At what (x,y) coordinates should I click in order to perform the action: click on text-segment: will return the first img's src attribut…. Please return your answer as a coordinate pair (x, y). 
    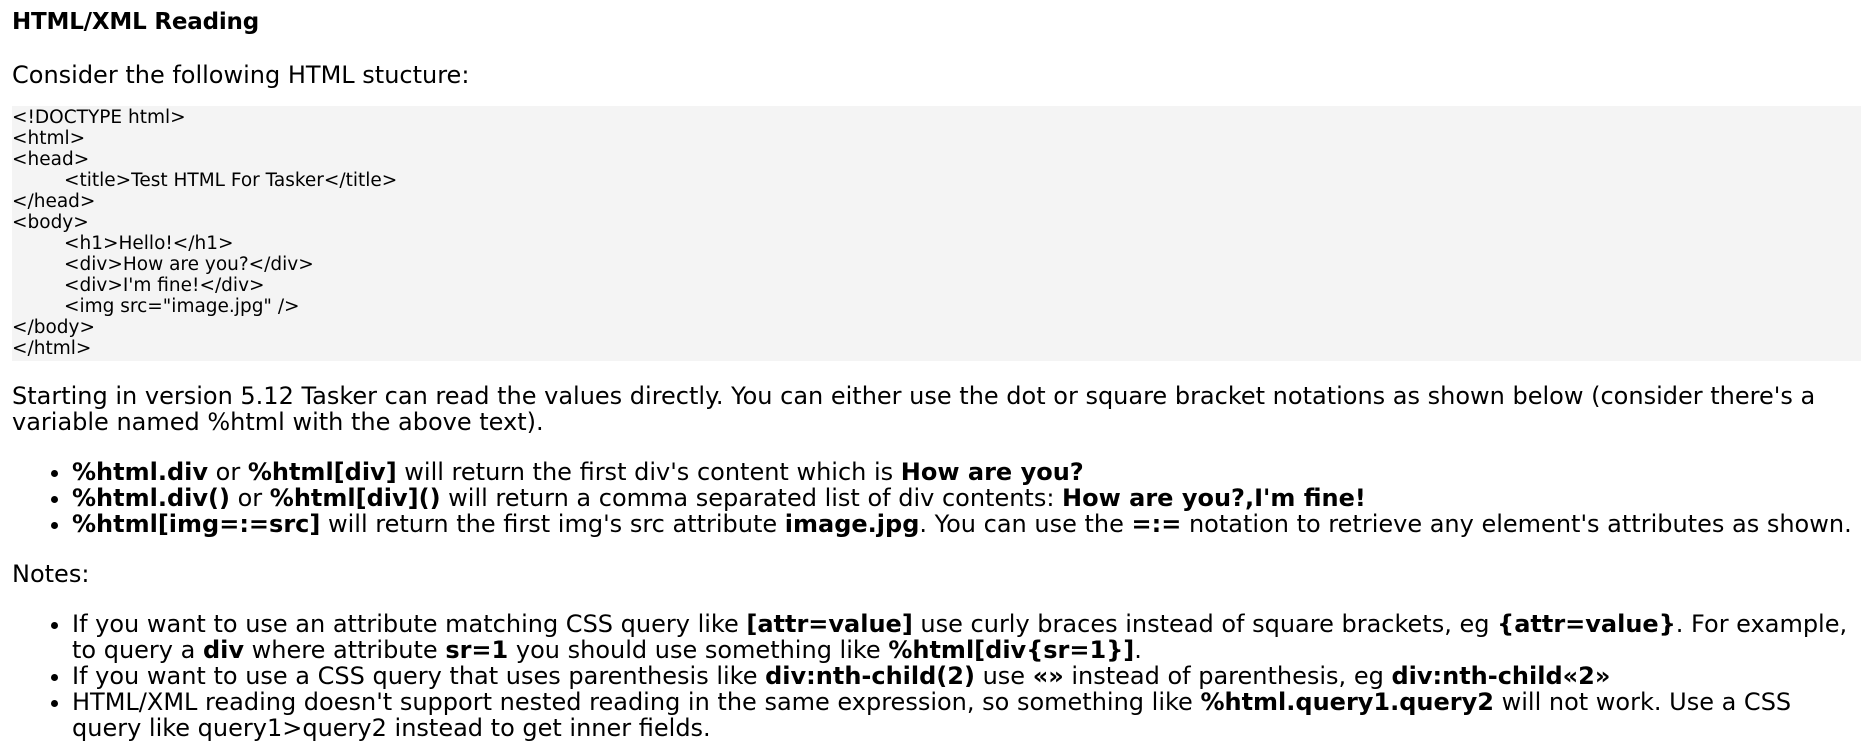
    Looking at the image, I should click on (552, 524).